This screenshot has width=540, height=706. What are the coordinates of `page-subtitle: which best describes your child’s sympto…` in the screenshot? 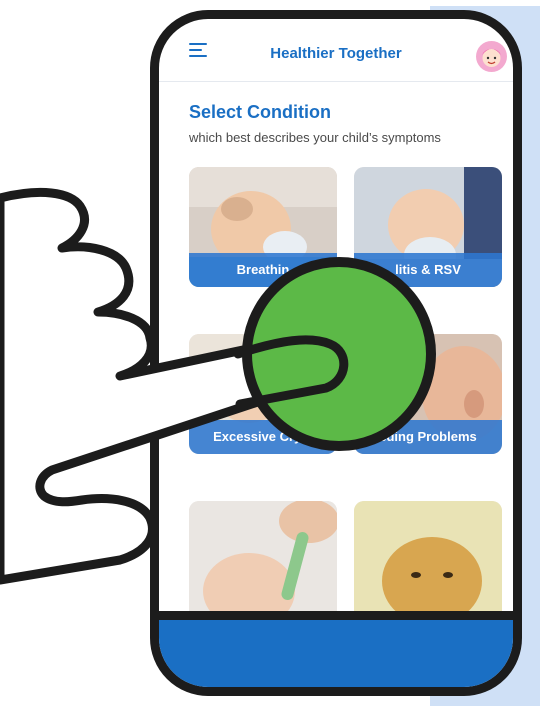 It's located at (315, 137).